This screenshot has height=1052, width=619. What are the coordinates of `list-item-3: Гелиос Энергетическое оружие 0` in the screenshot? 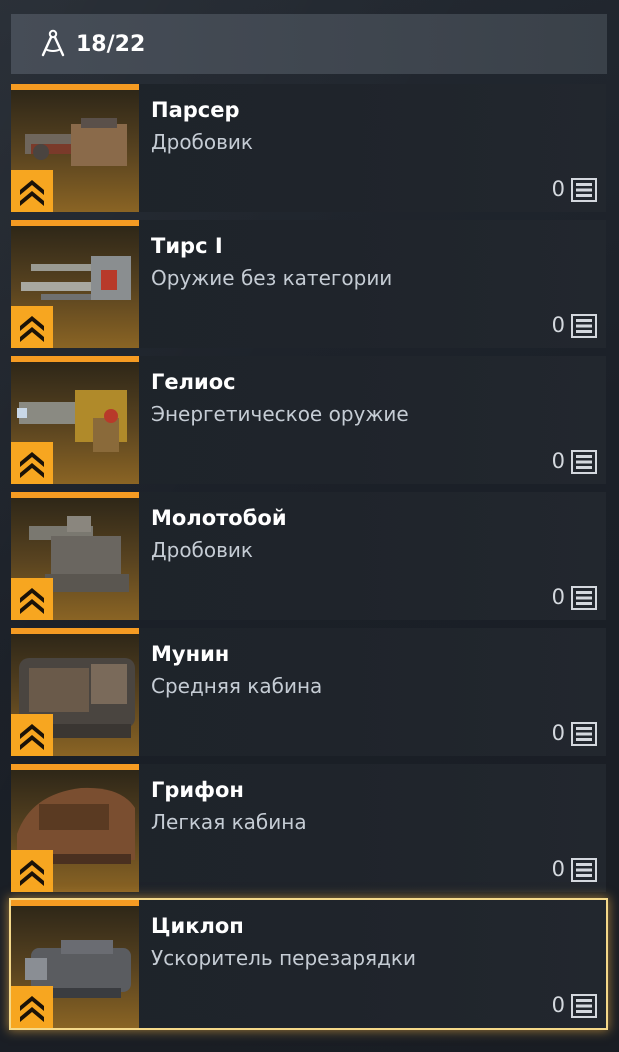 It's located at (309, 420).